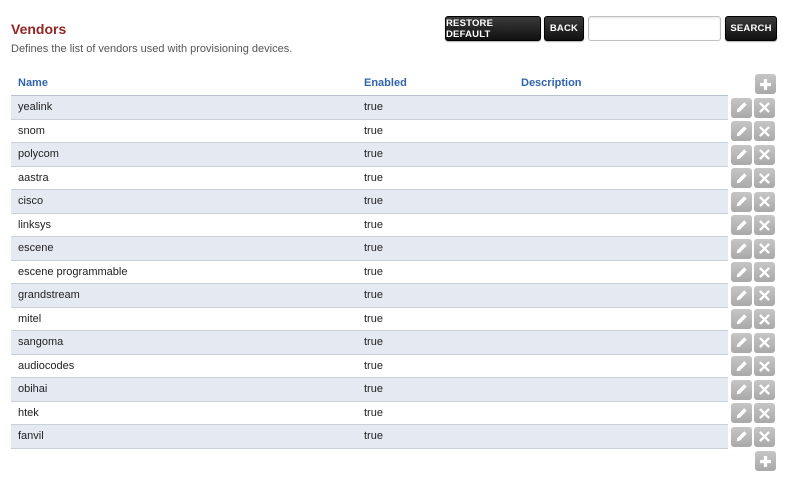 The image size is (785, 477). I want to click on add-vendor-button-bottom, so click(765, 461).